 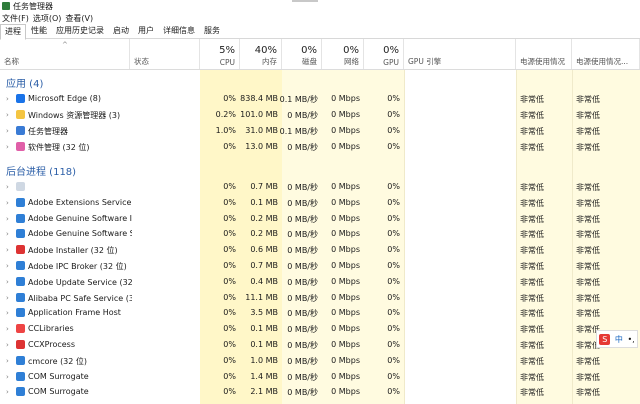 I want to click on menu-file: 文件(F), so click(x=15, y=18).